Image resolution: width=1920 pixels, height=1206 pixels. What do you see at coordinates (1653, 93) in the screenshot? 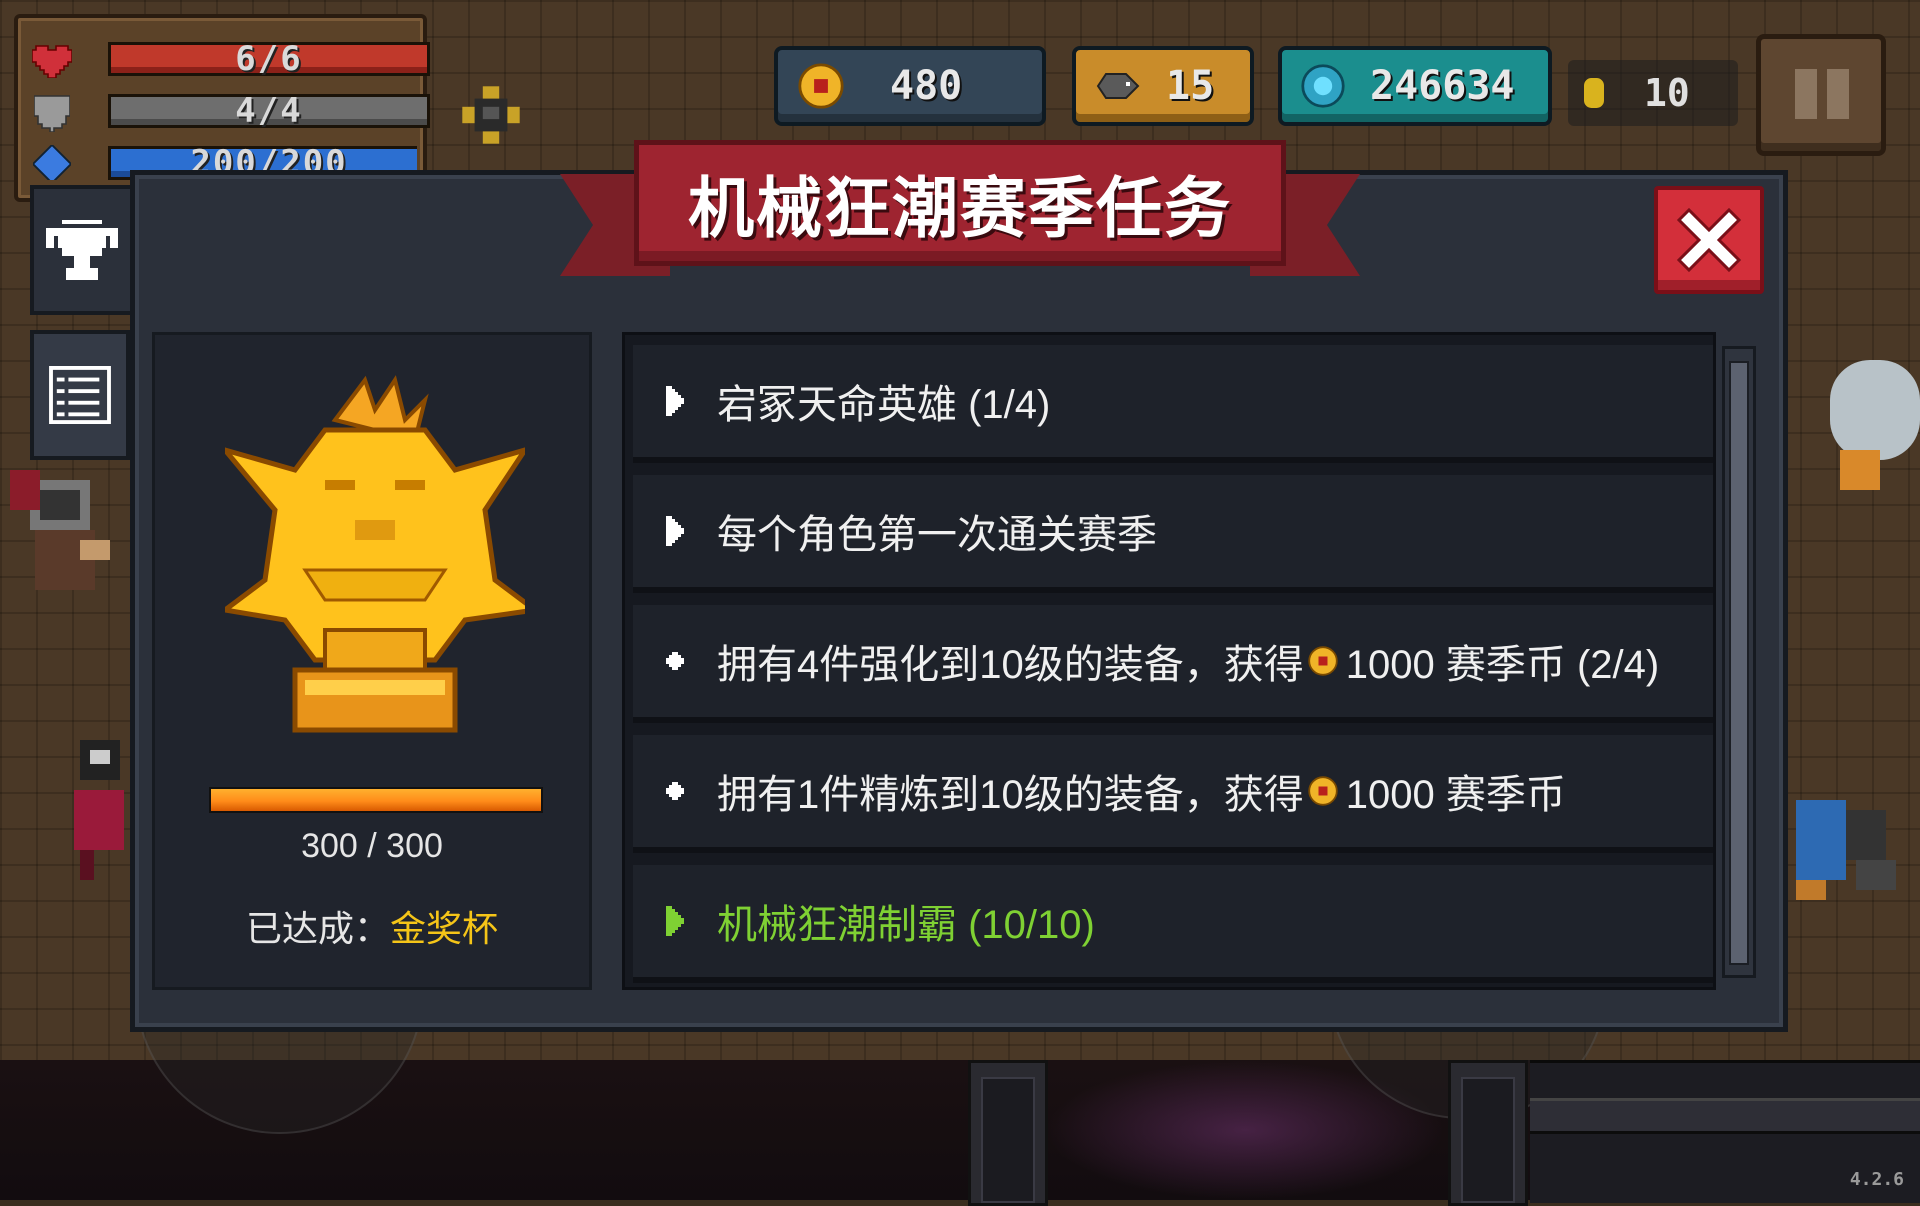
I see `material-counter: 10` at bounding box center [1653, 93].